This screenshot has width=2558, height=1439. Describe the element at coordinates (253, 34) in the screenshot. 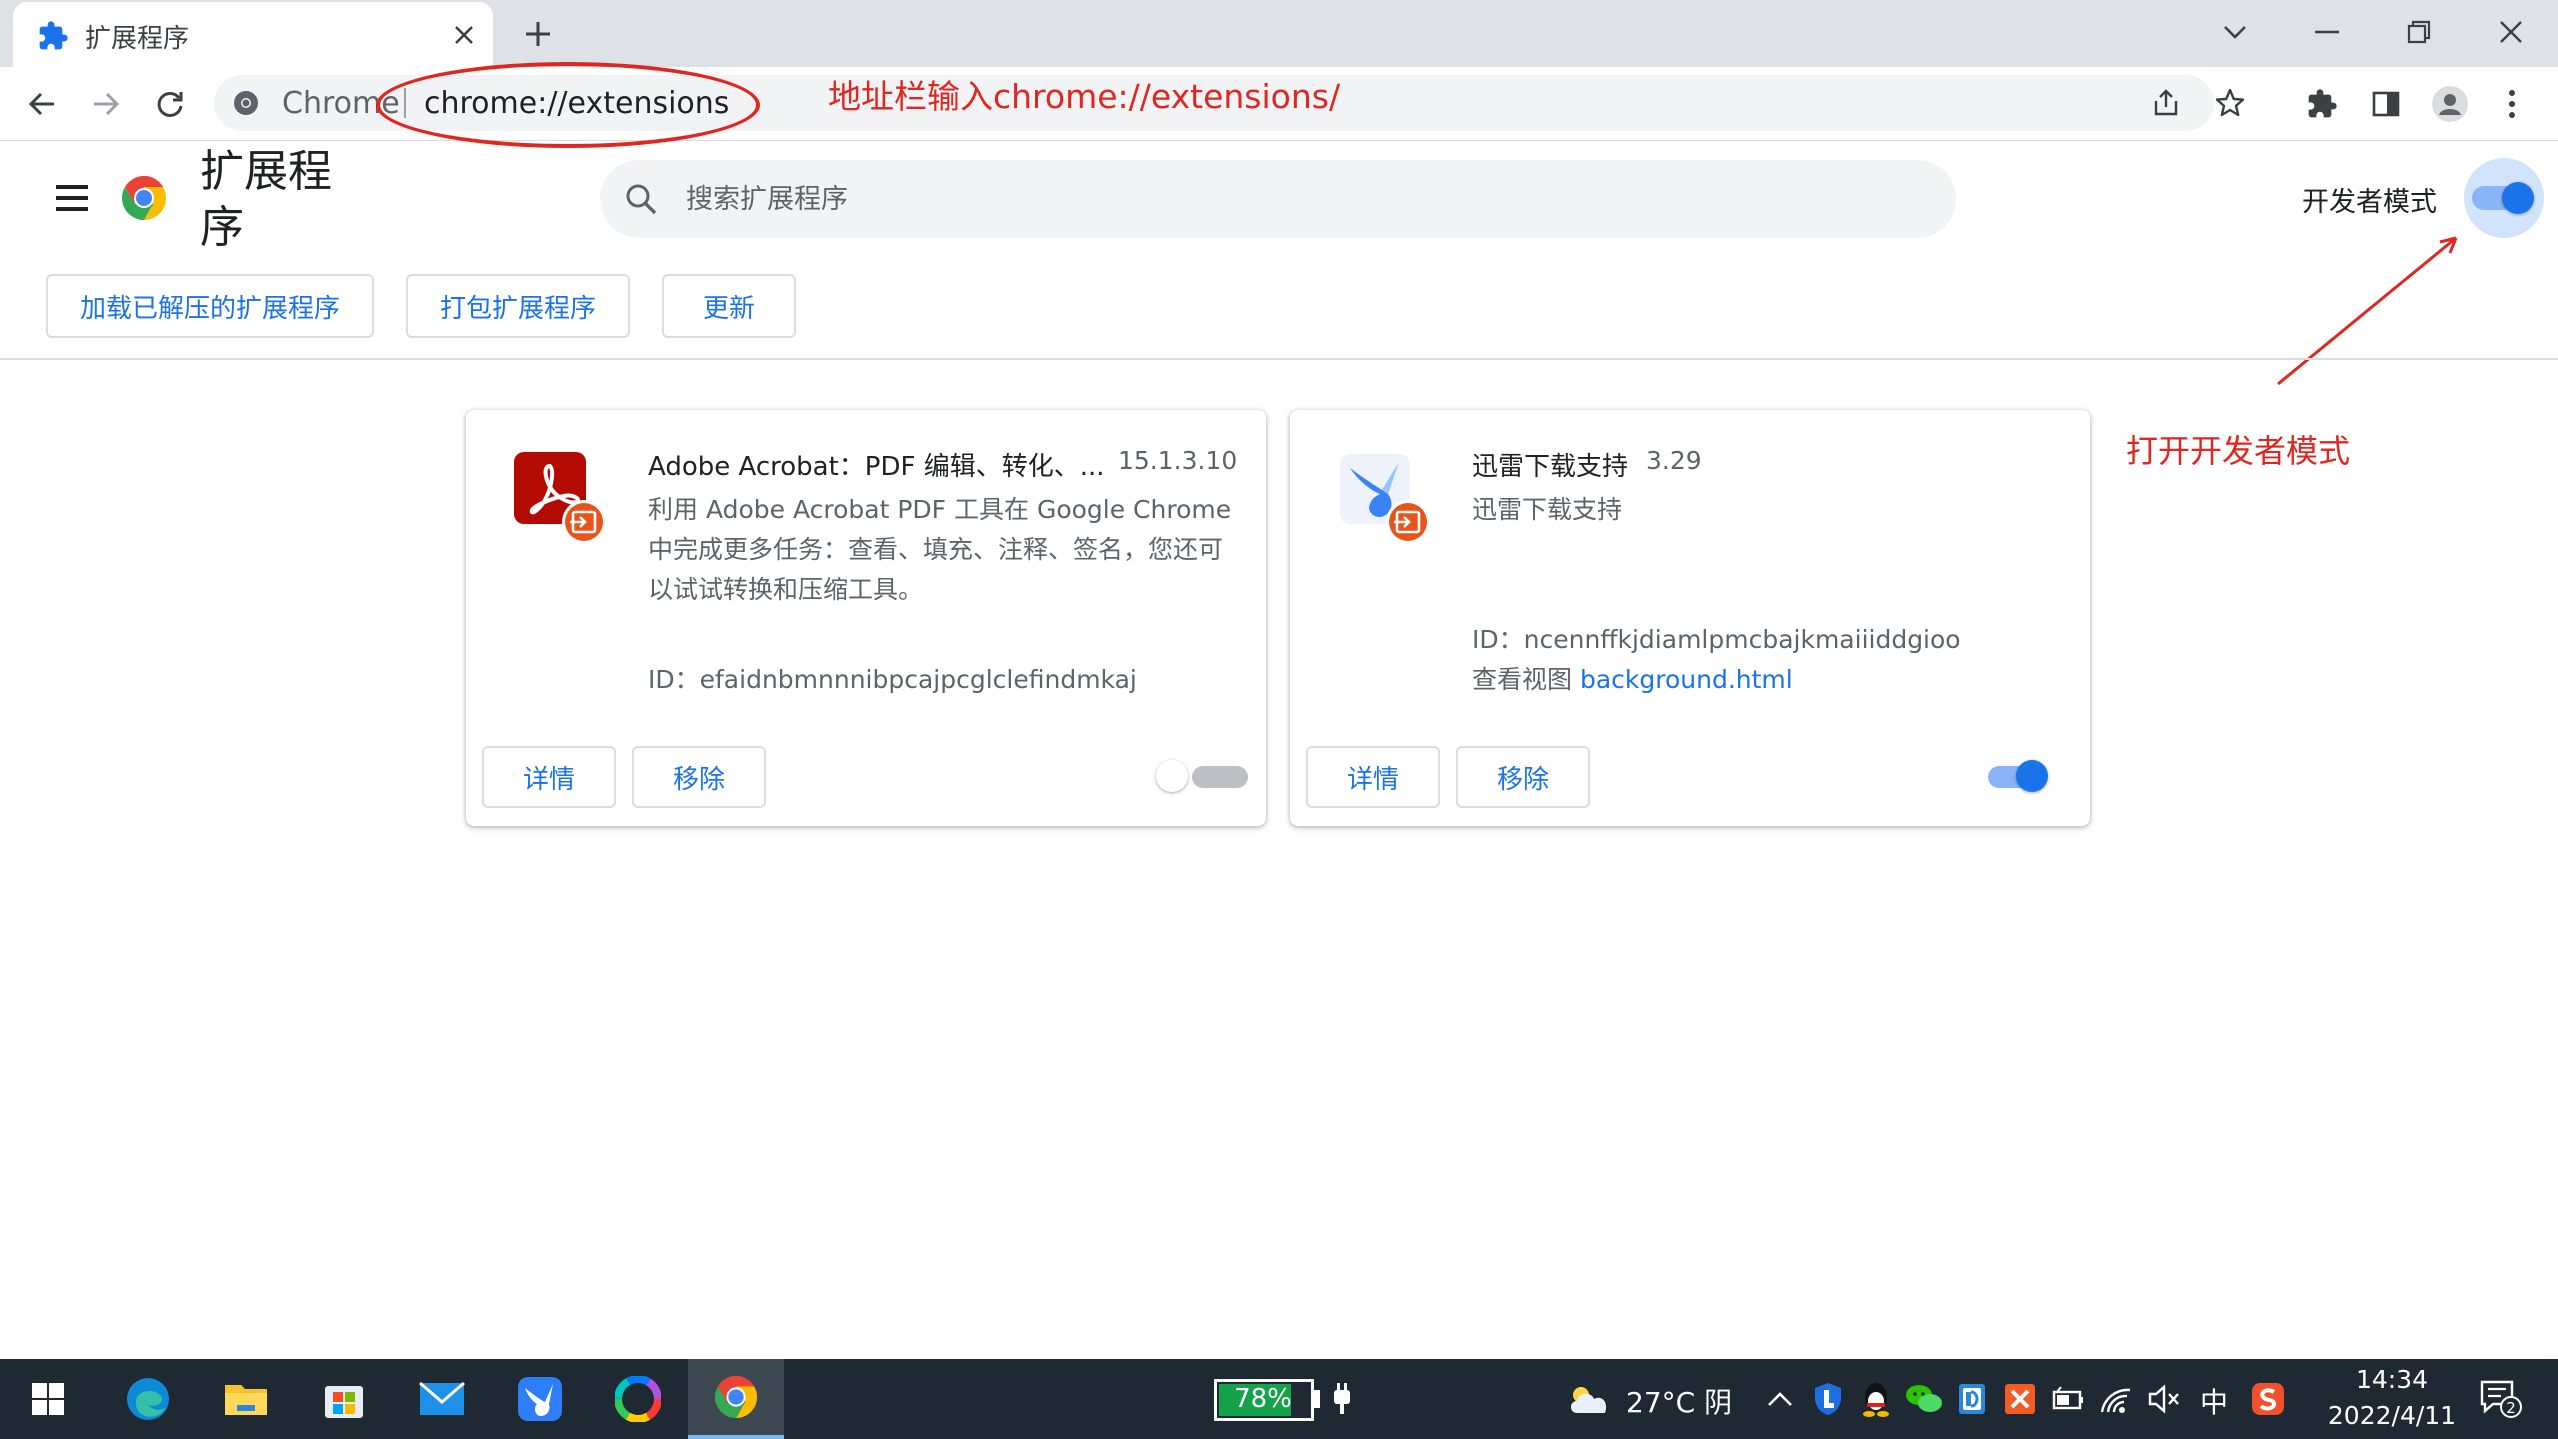

I see `tab-extensions: 扩展程序` at that location.